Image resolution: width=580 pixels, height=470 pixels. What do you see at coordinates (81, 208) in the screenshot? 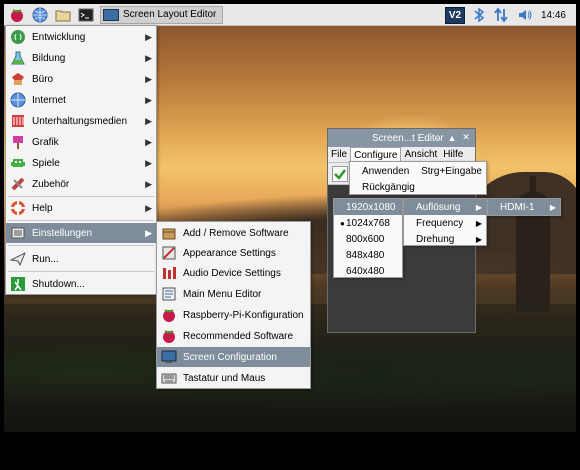
I see `menu-item-help: Help ▶` at bounding box center [81, 208].